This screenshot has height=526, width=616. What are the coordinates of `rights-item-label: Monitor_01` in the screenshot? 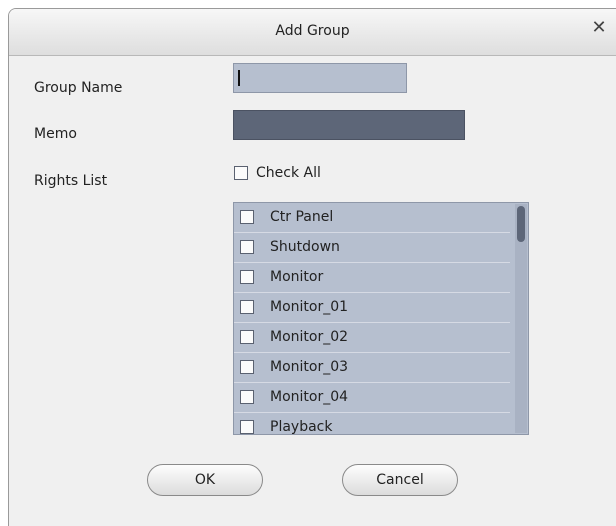 It's located at (309, 307).